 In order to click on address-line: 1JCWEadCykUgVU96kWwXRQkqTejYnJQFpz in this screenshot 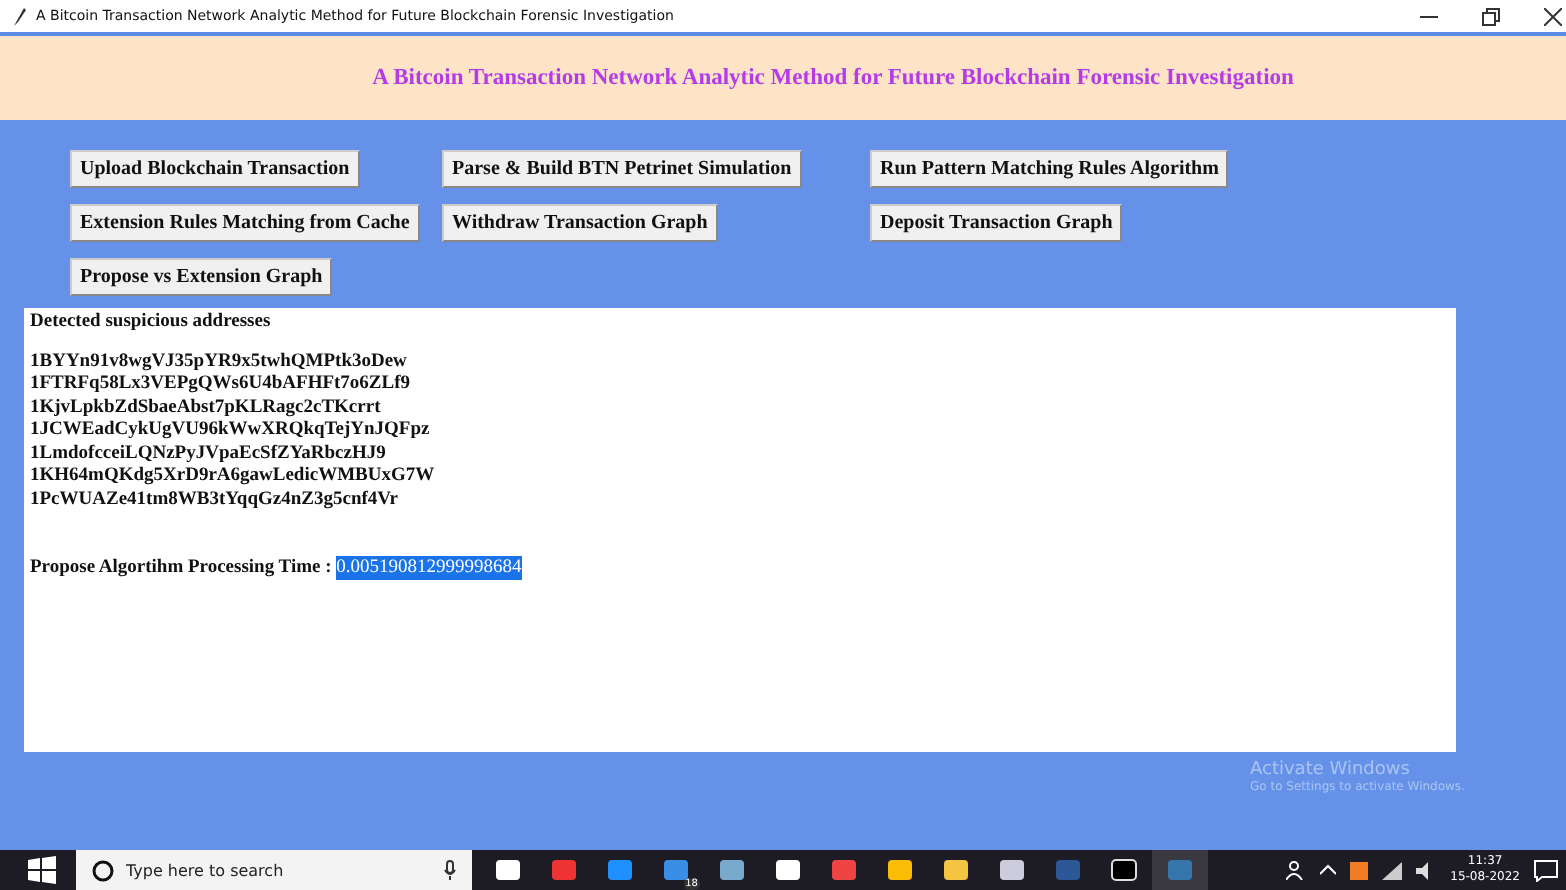, I will do `click(230, 431)`.